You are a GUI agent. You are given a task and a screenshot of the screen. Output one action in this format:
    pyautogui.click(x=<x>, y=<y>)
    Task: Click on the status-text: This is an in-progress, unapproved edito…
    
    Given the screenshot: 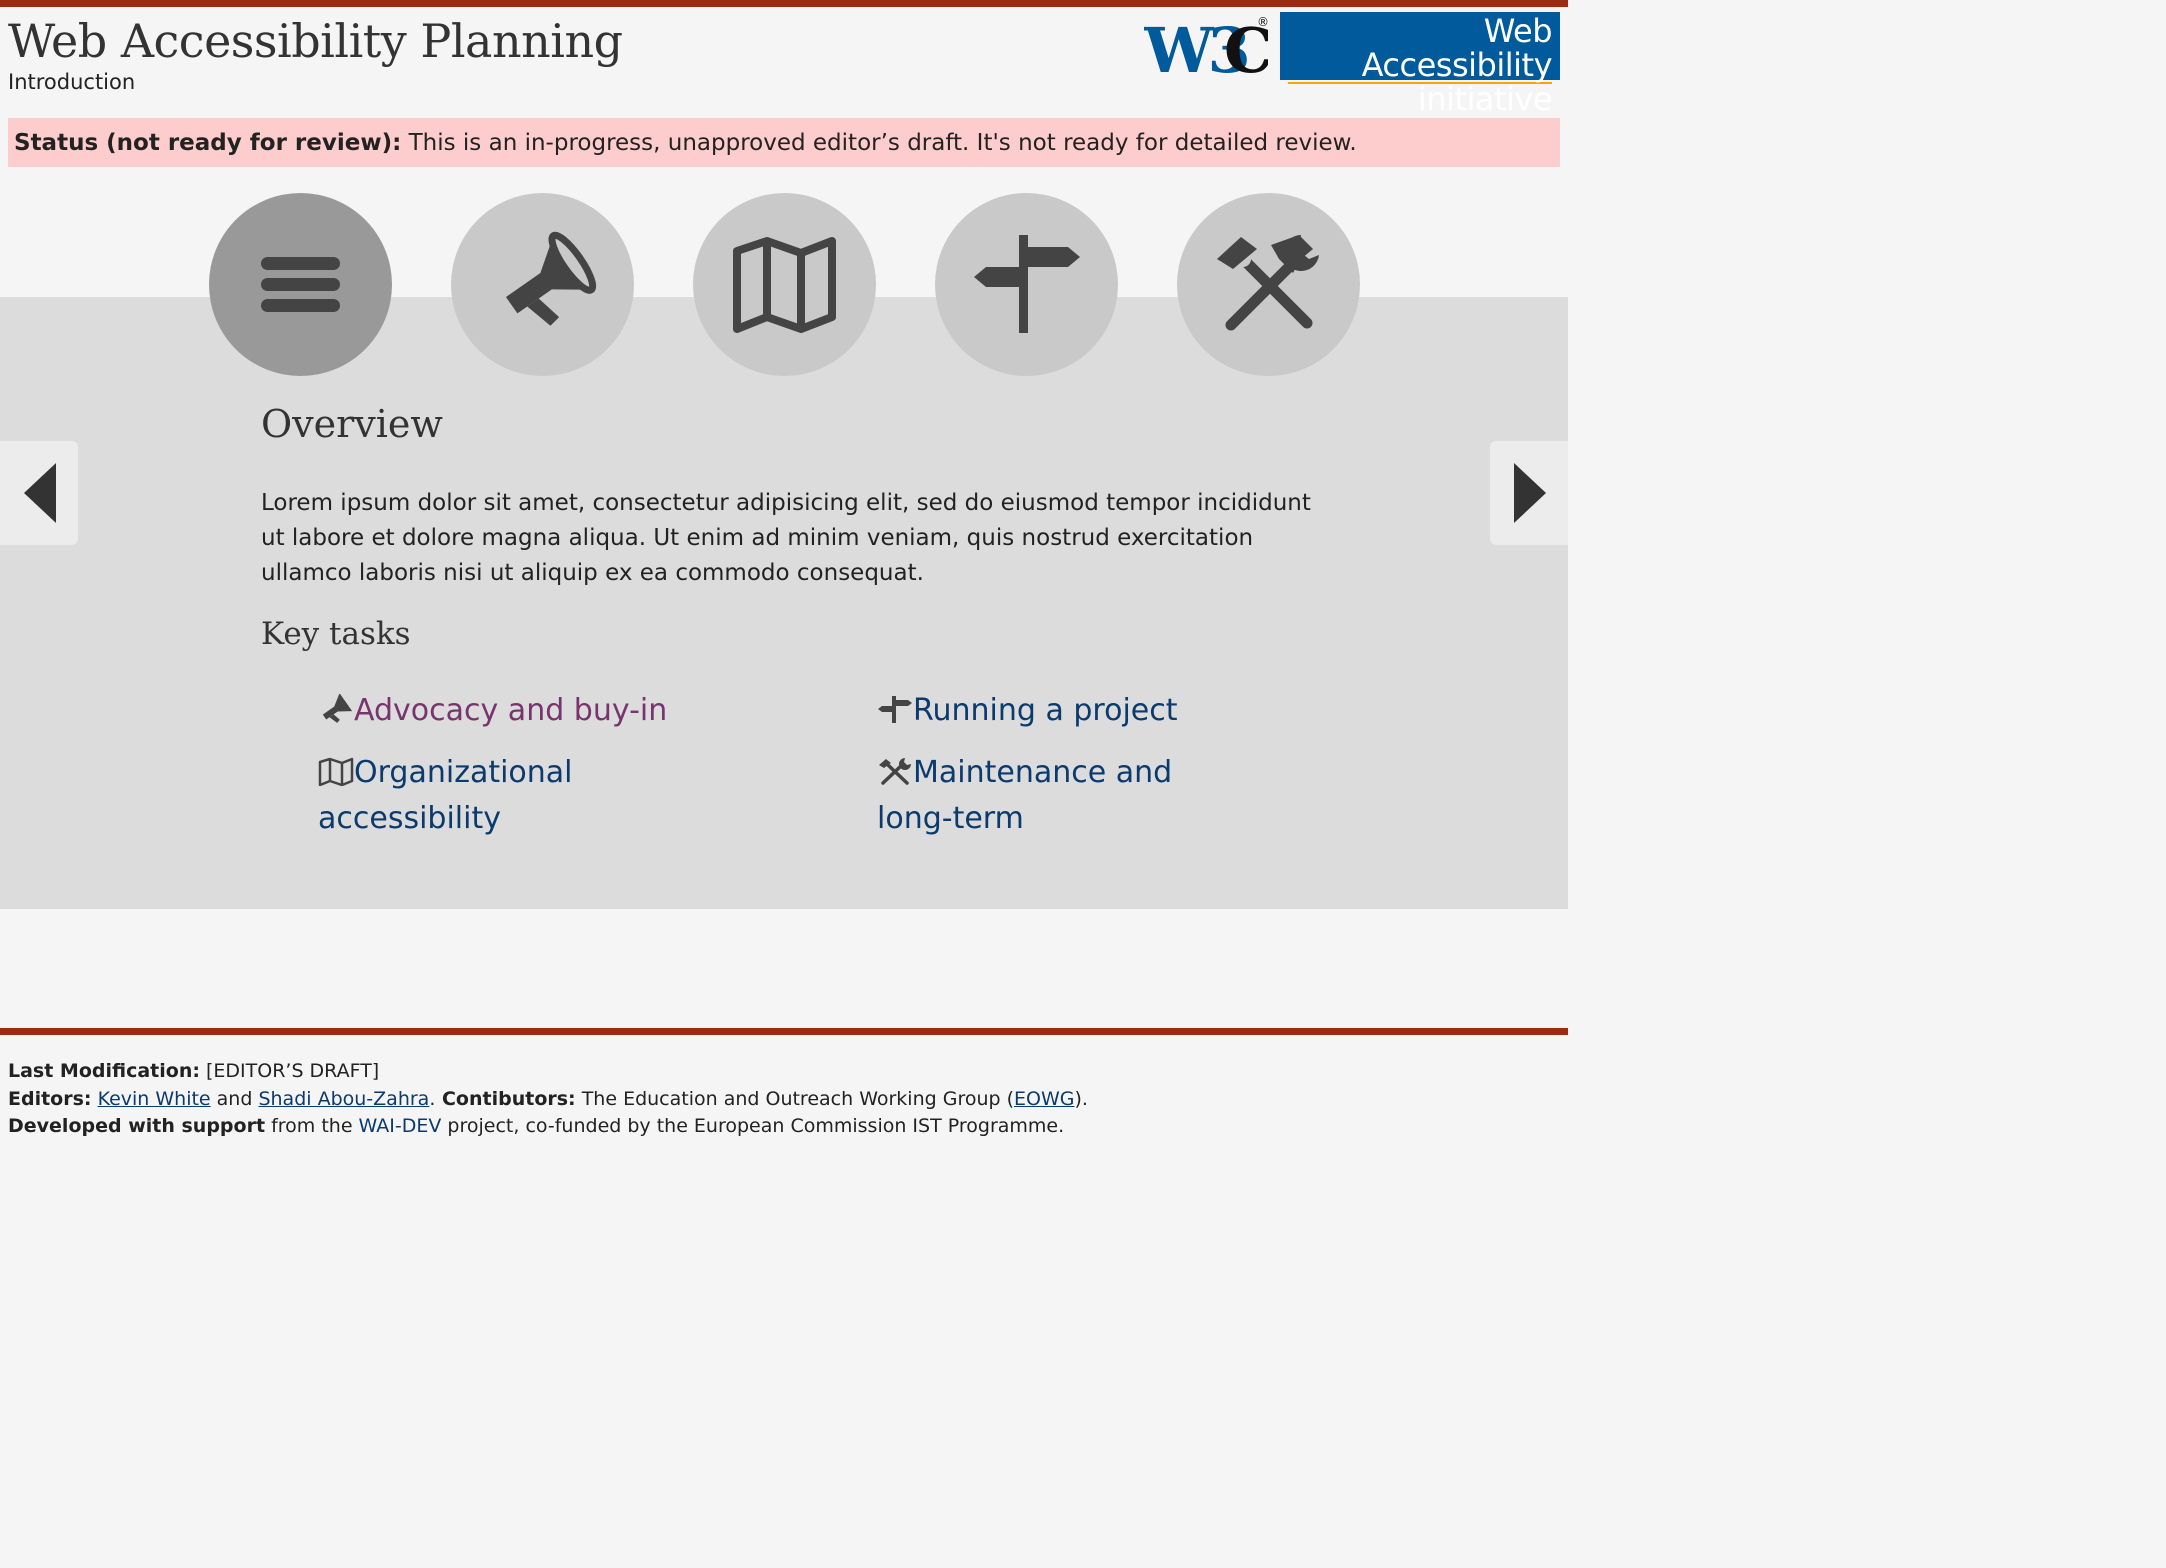 What is the action you would take?
    pyautogui.click(x=879, y=143)
    